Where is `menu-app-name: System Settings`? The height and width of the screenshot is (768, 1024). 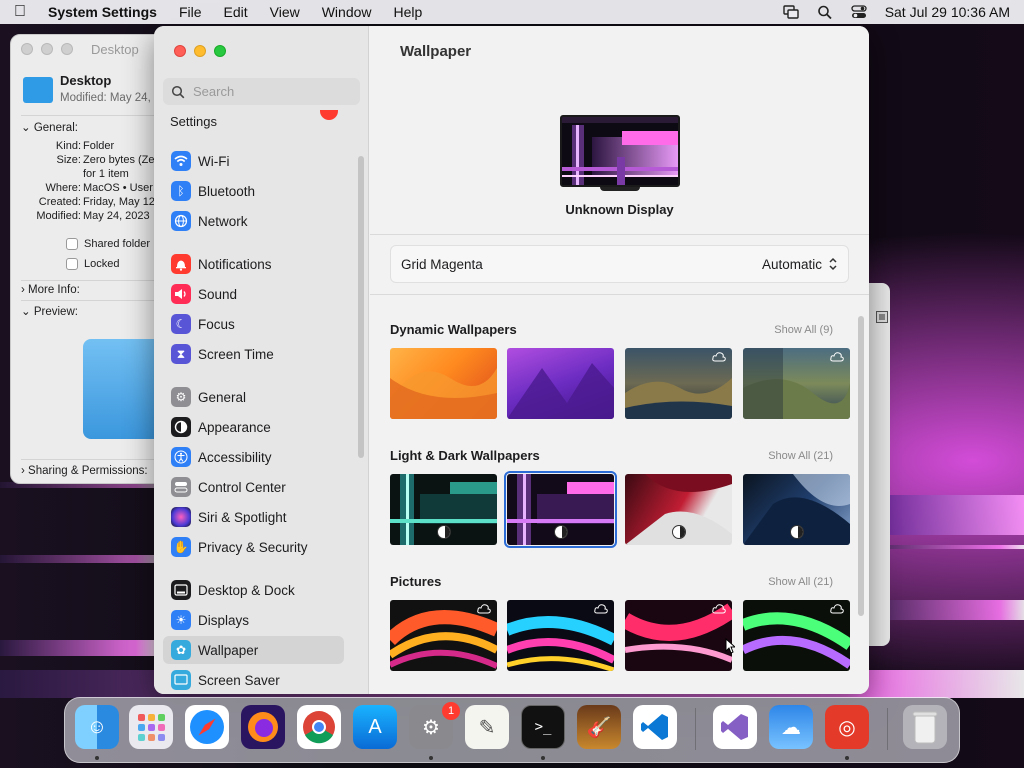
menu-app-name: System Settings is located at coordinates (102, 12).